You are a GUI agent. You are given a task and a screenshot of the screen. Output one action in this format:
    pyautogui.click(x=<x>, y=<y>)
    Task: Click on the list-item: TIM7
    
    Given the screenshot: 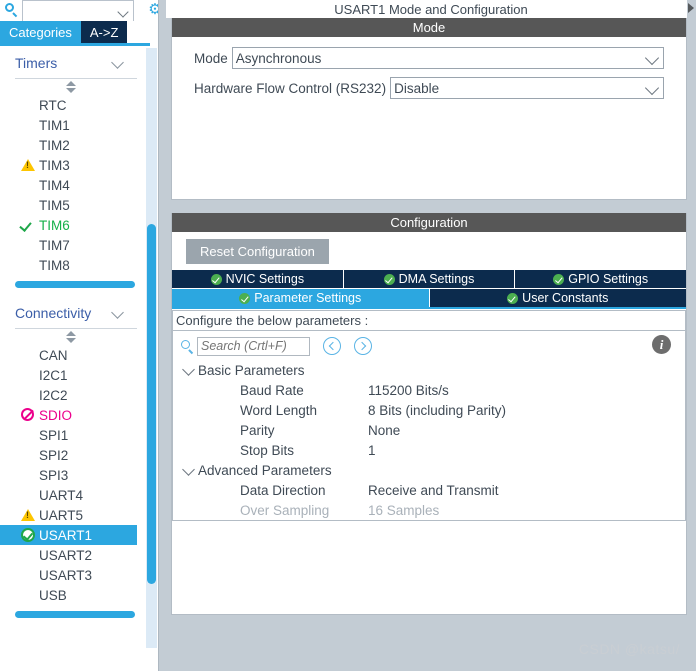 What is the action you would take?
    pyautogui.click(x=68, y=245)
    